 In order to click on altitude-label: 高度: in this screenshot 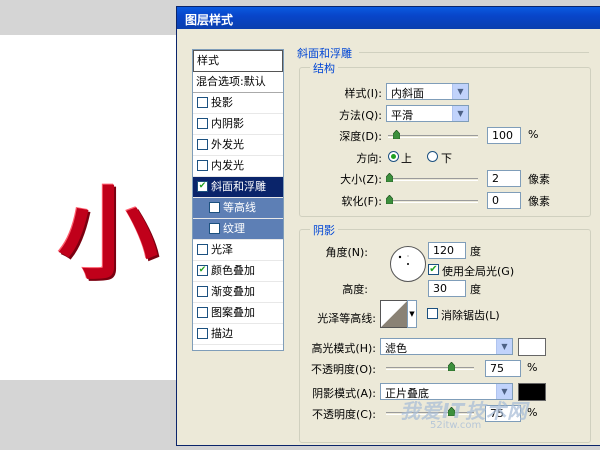, I will do `click(355, 289)`.